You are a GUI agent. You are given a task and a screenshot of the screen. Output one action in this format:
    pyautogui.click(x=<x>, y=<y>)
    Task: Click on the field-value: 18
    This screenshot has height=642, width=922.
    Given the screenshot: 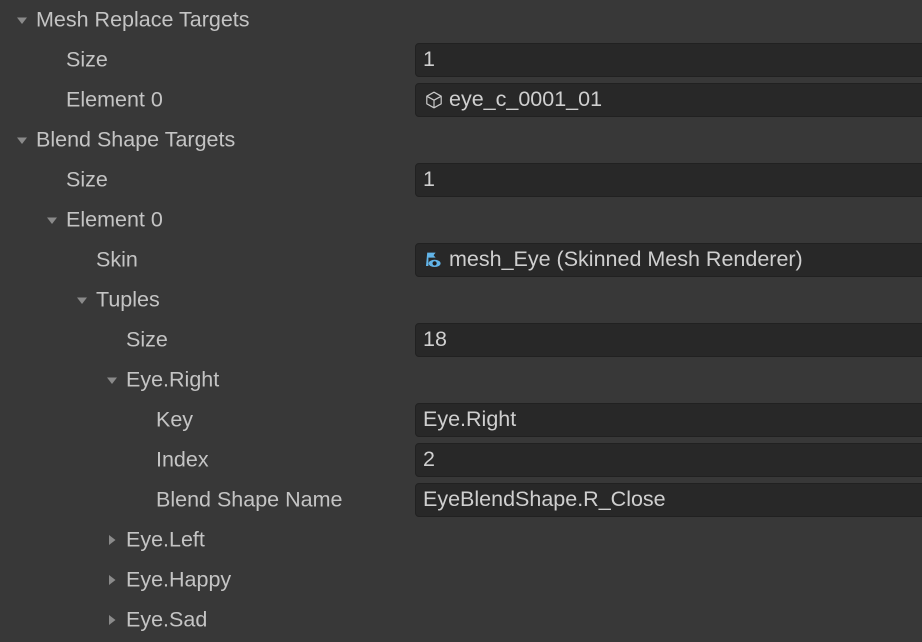 What is the action you would take?
    pyautogui.click(x=435, y=339)
    